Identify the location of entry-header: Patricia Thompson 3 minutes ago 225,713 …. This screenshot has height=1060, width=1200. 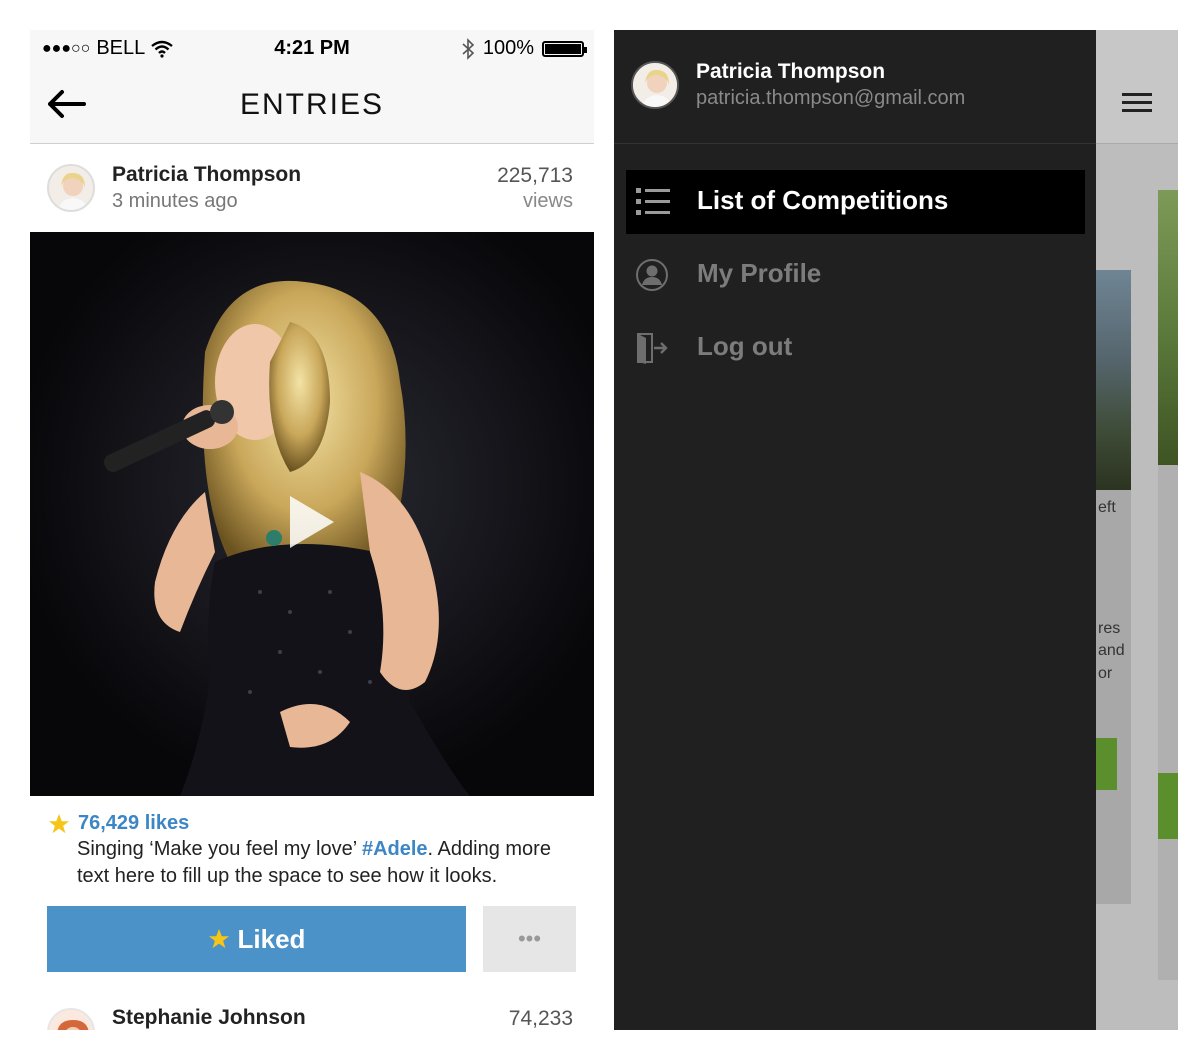
(312, 188).